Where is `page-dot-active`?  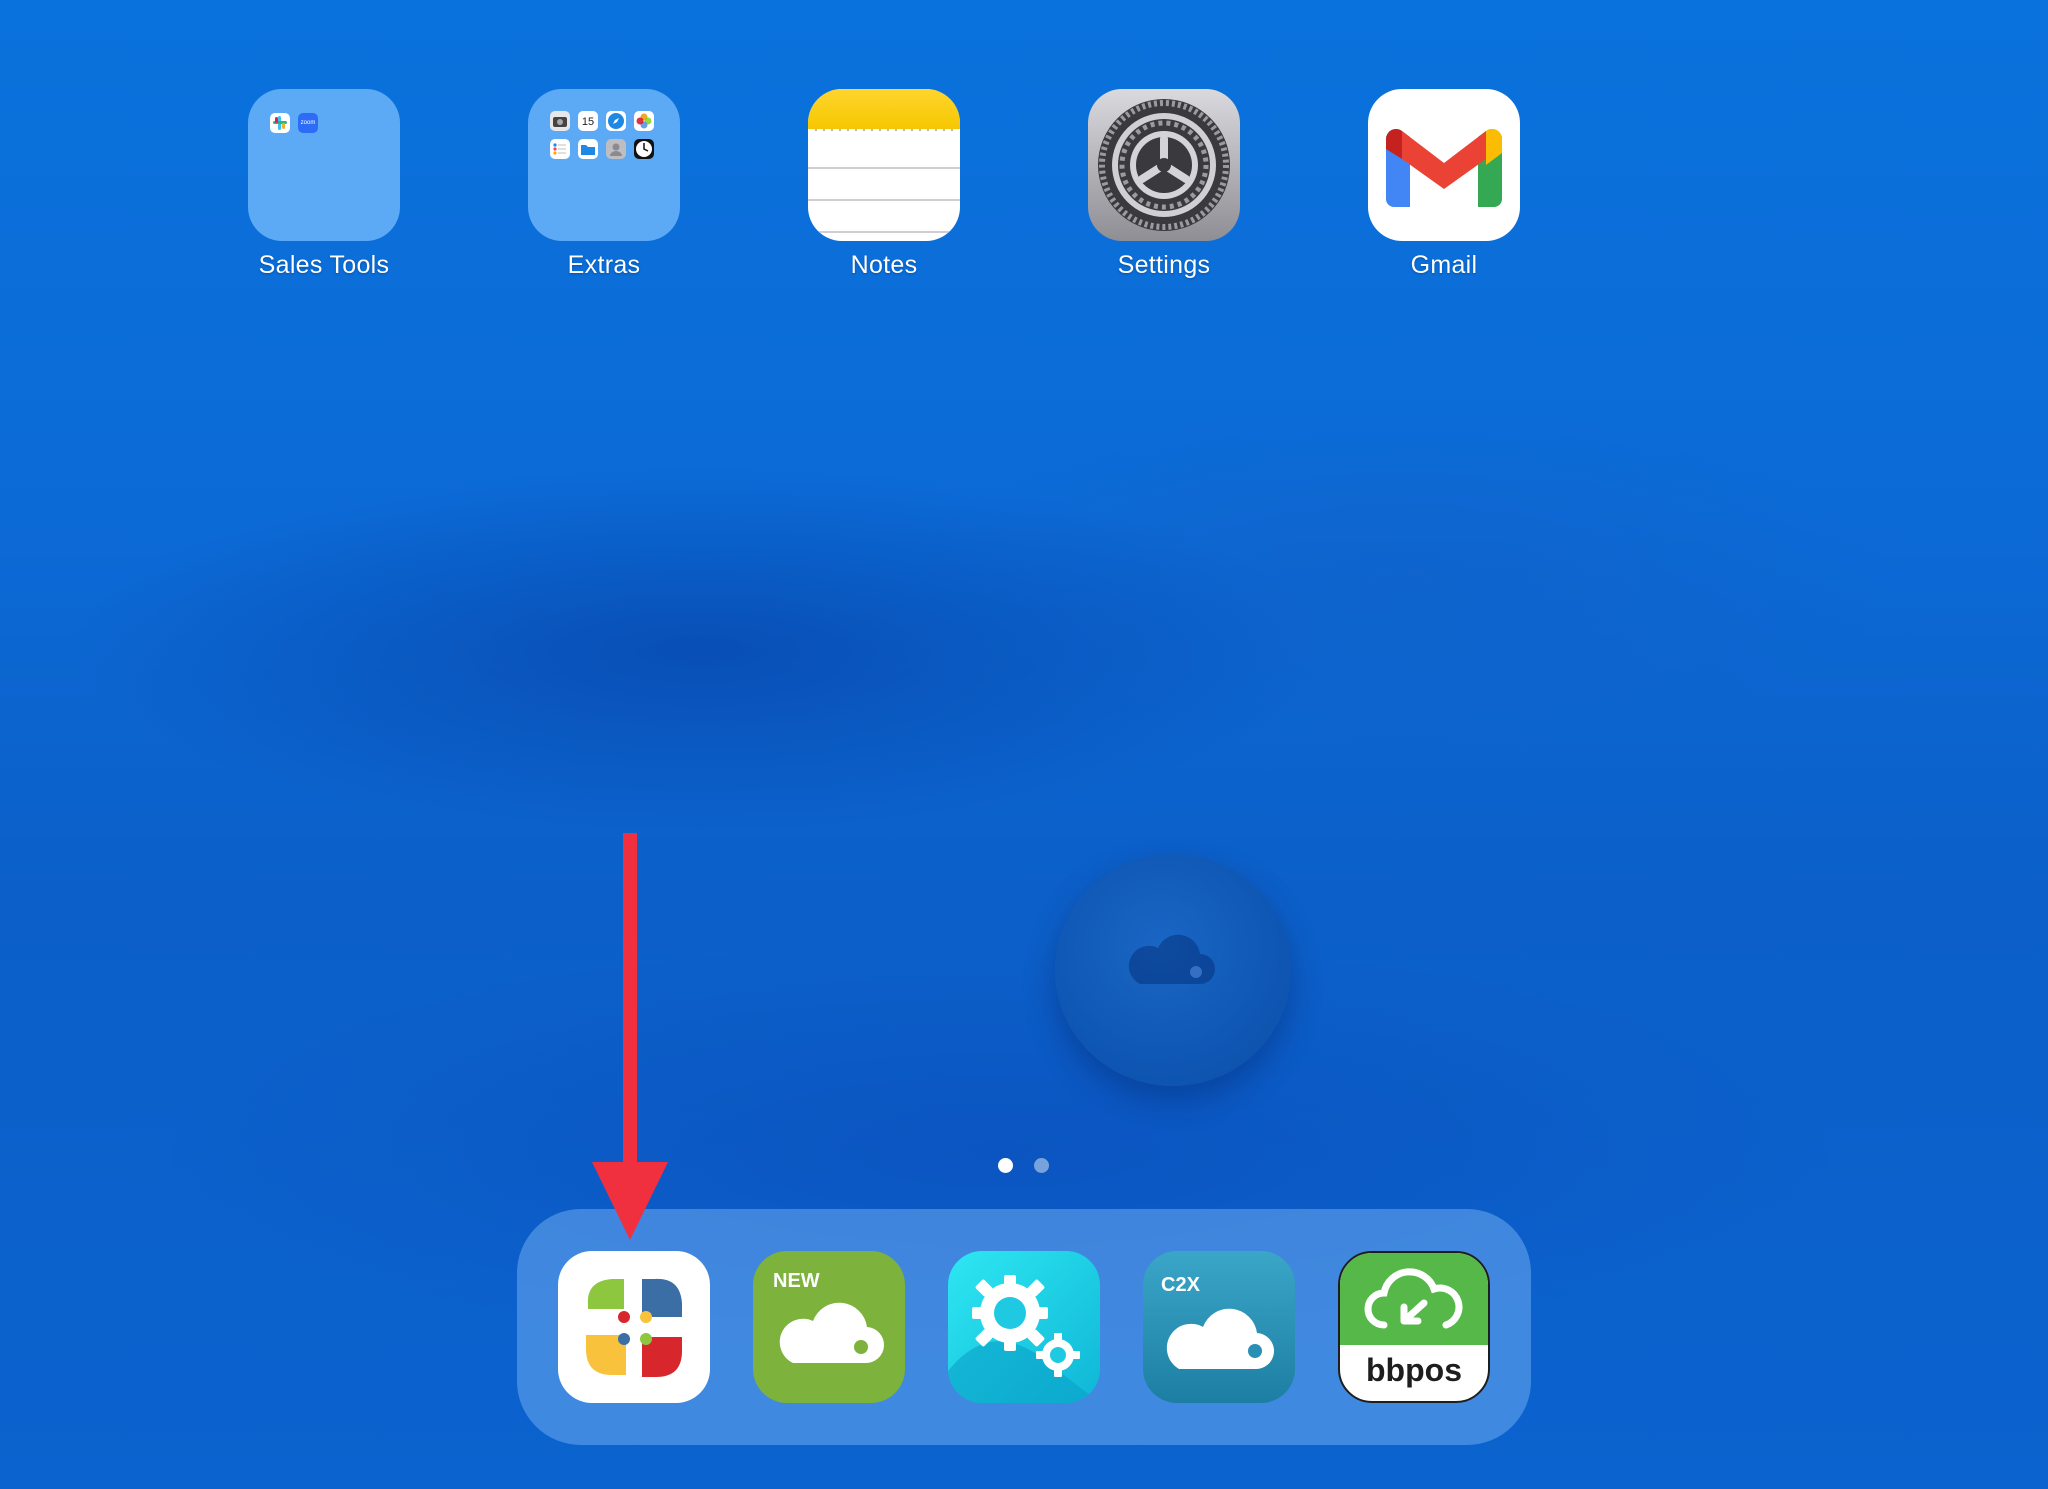
page-dot-active is located at coordinates (1005, 1165).